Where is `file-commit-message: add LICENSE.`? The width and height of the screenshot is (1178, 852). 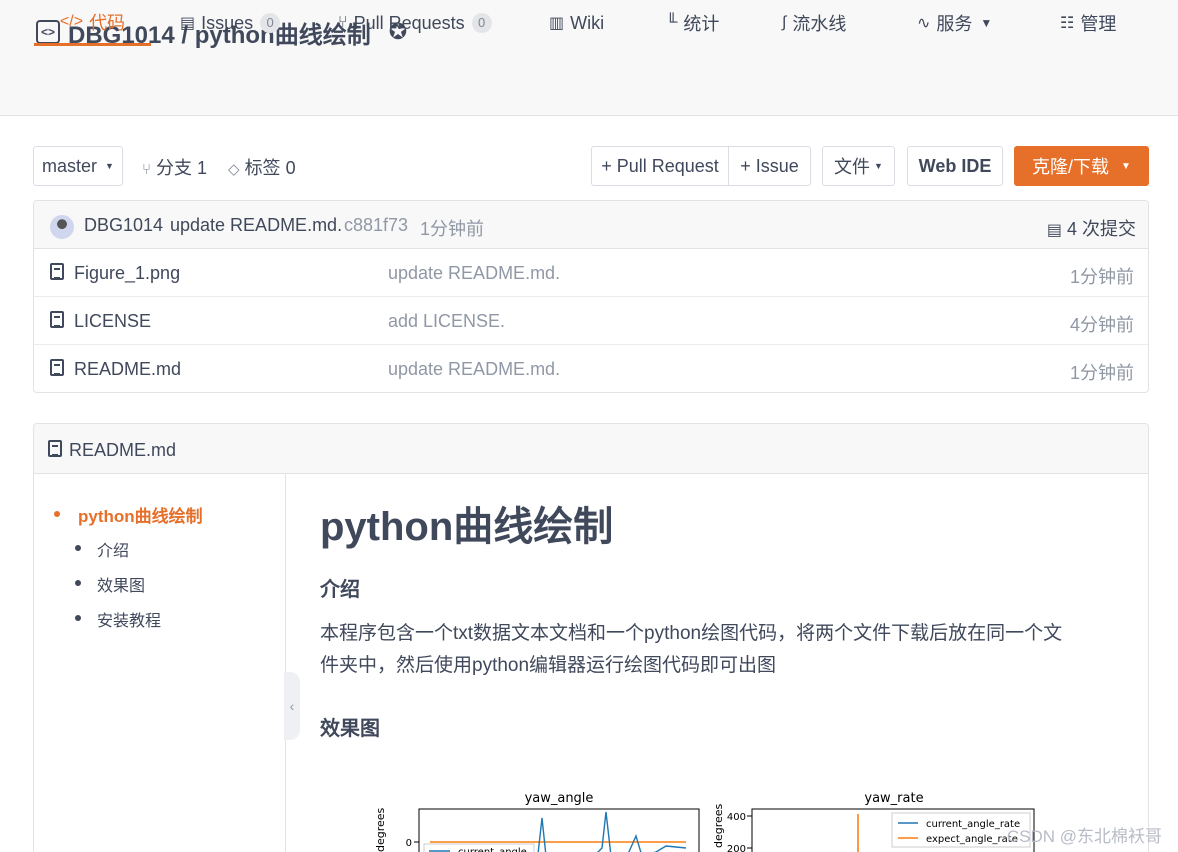
file-commit-message: add LICENSE. is located at coordinates (446, 321).